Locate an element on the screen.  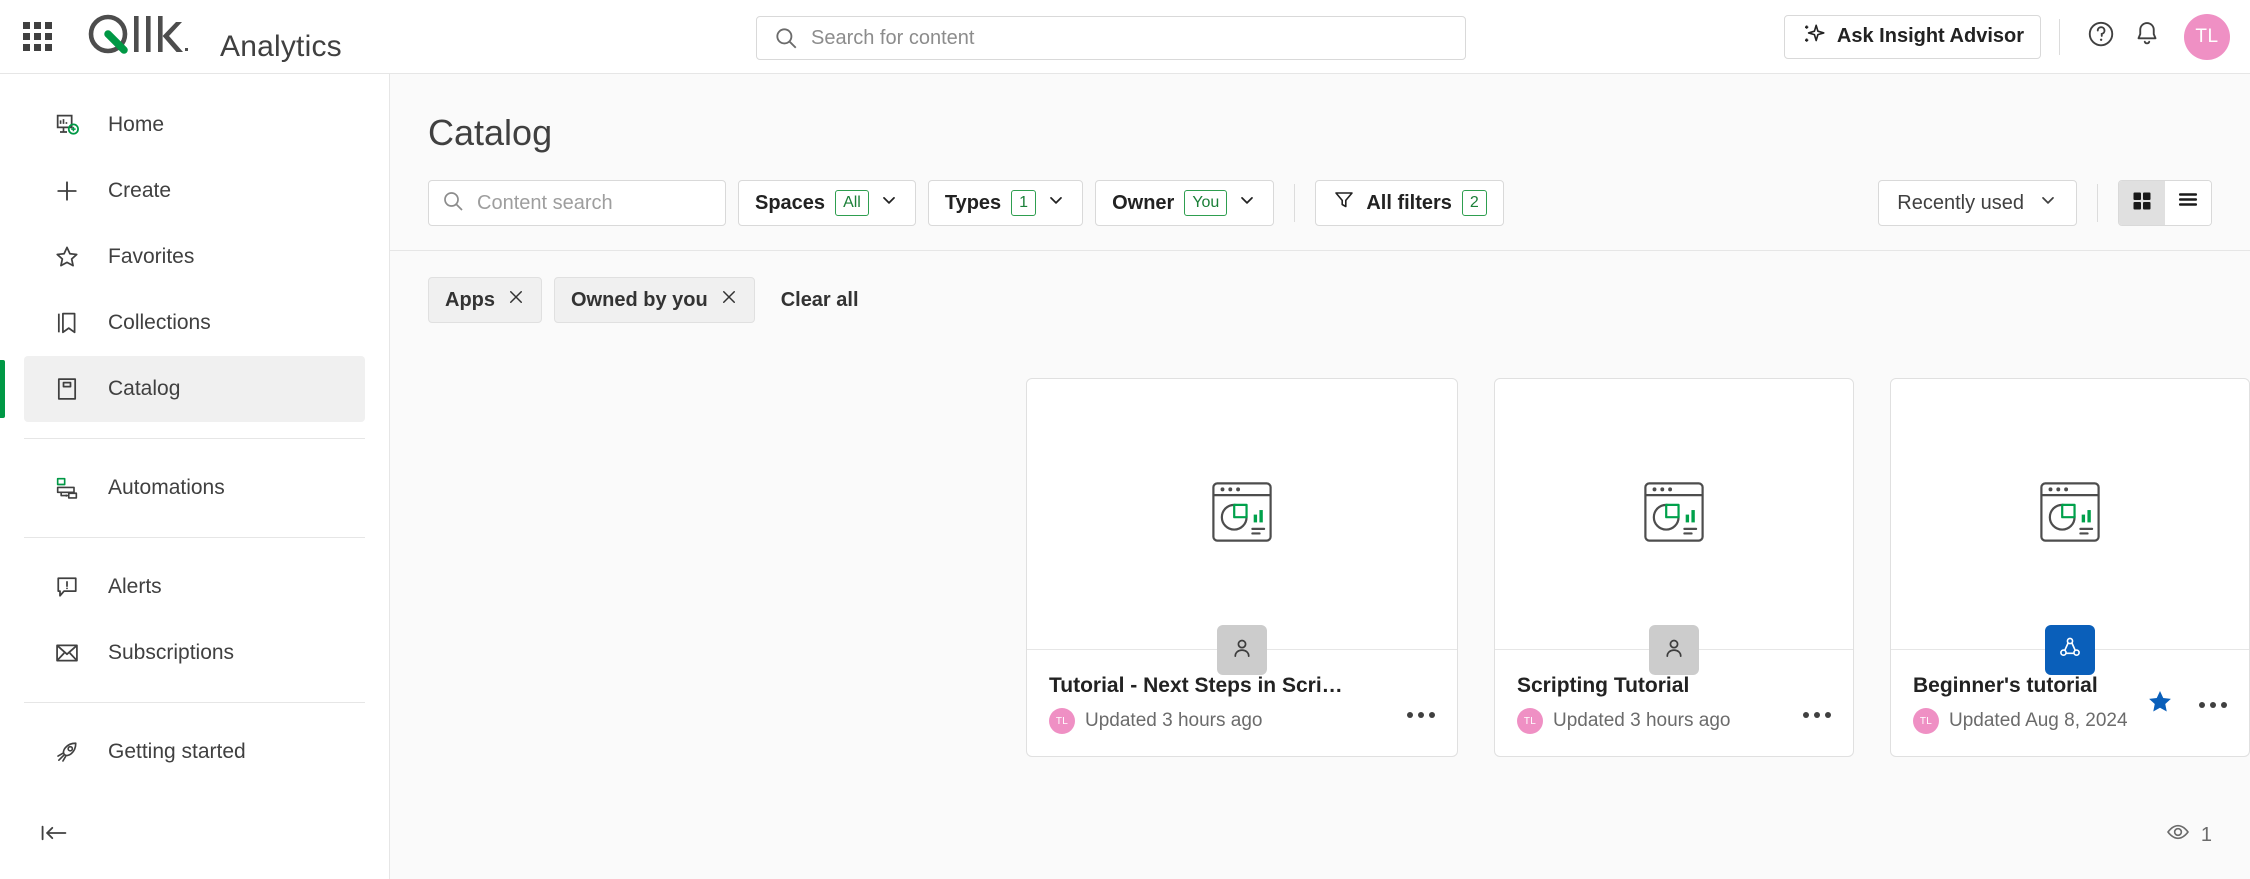
all-filters-button: All filters 2 is located at coordinates (1409, 203).